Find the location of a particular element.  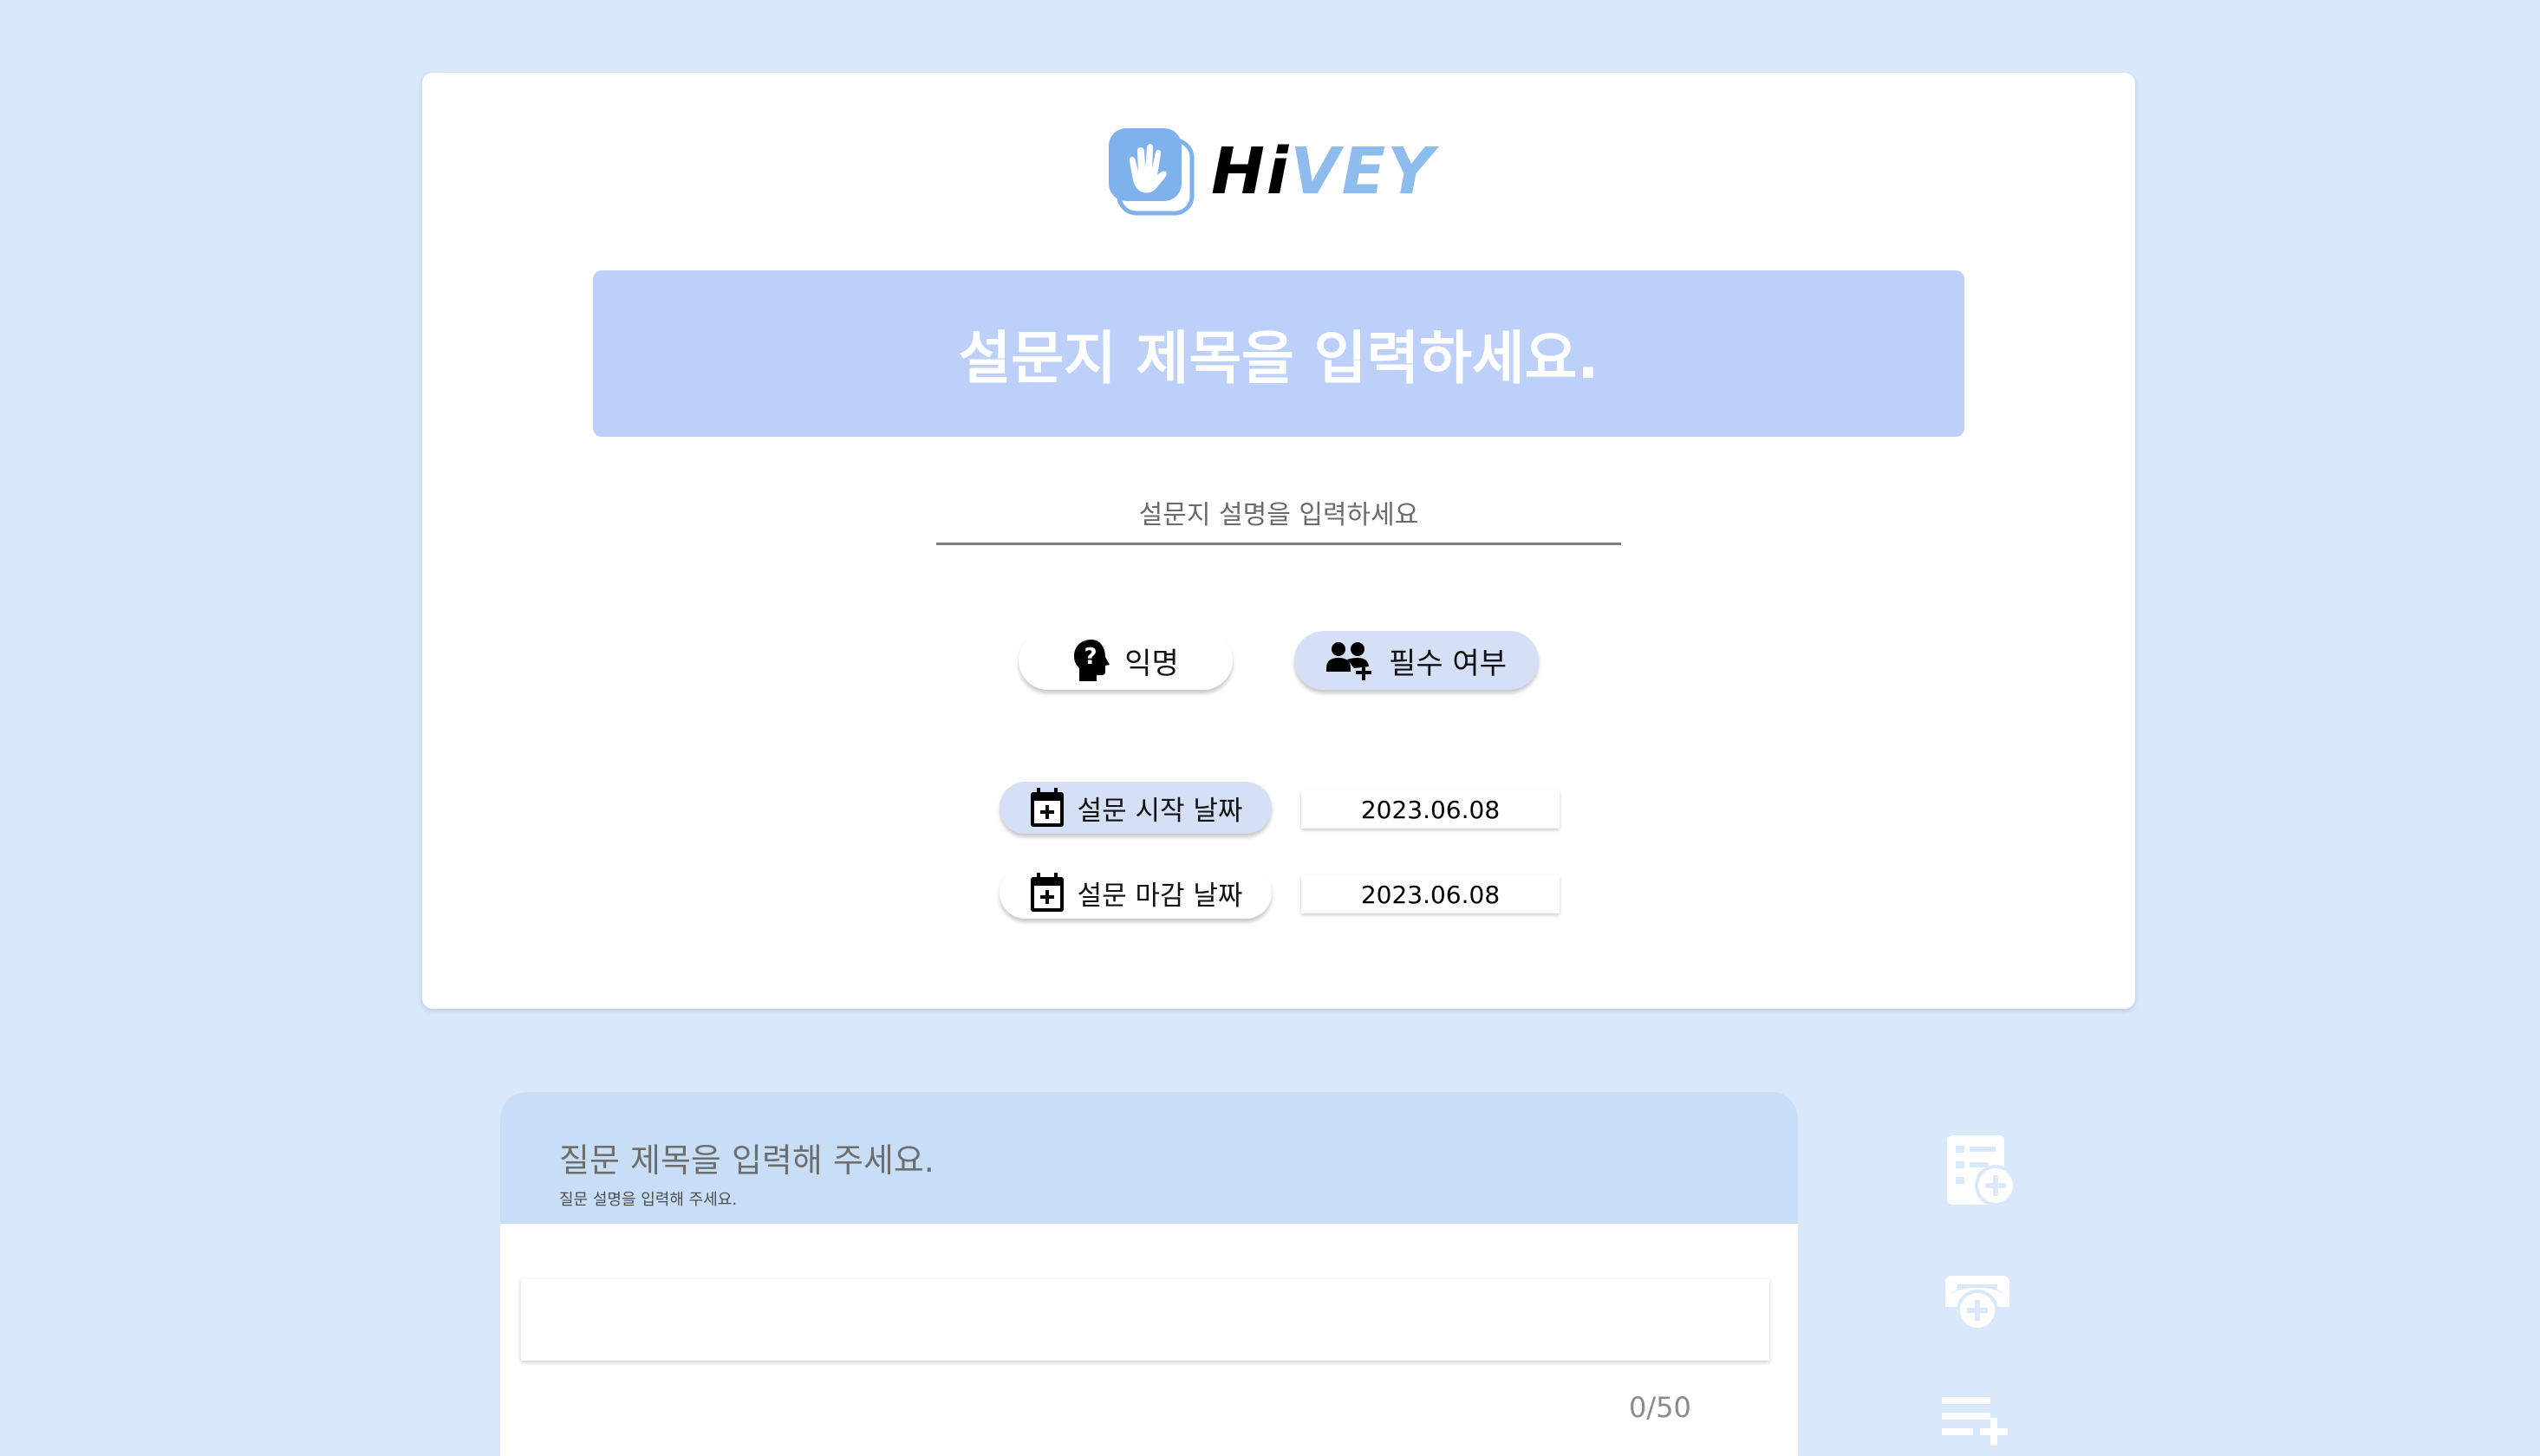

anonymous-label: 익명 is located at coordinates (1151, 663).